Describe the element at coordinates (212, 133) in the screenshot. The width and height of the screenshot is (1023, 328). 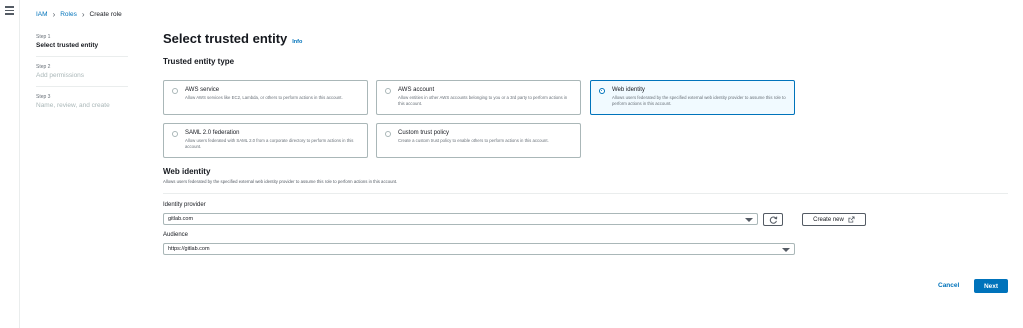
I see `tile-title: SAML 2.0 federation` at that location.